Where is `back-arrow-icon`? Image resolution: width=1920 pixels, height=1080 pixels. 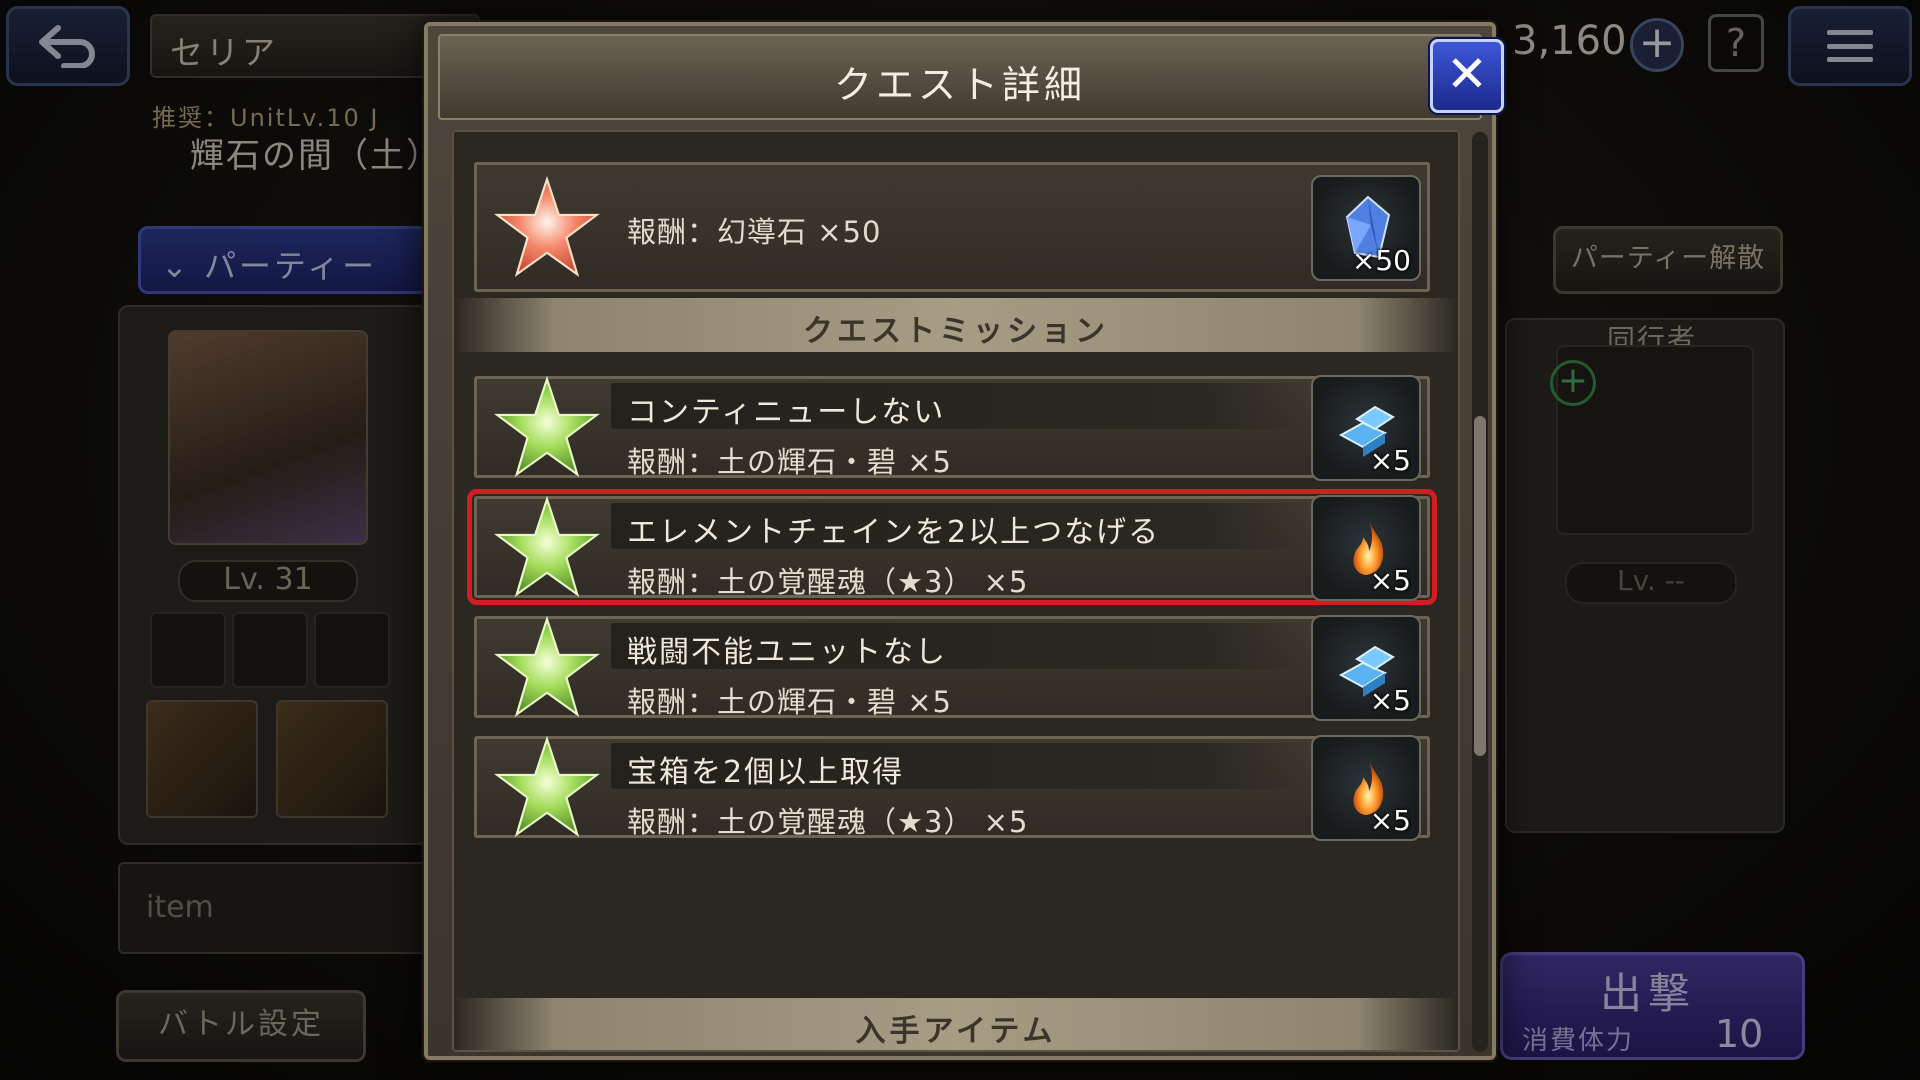 back-arrow-icon is located at coordinates (67, 46).